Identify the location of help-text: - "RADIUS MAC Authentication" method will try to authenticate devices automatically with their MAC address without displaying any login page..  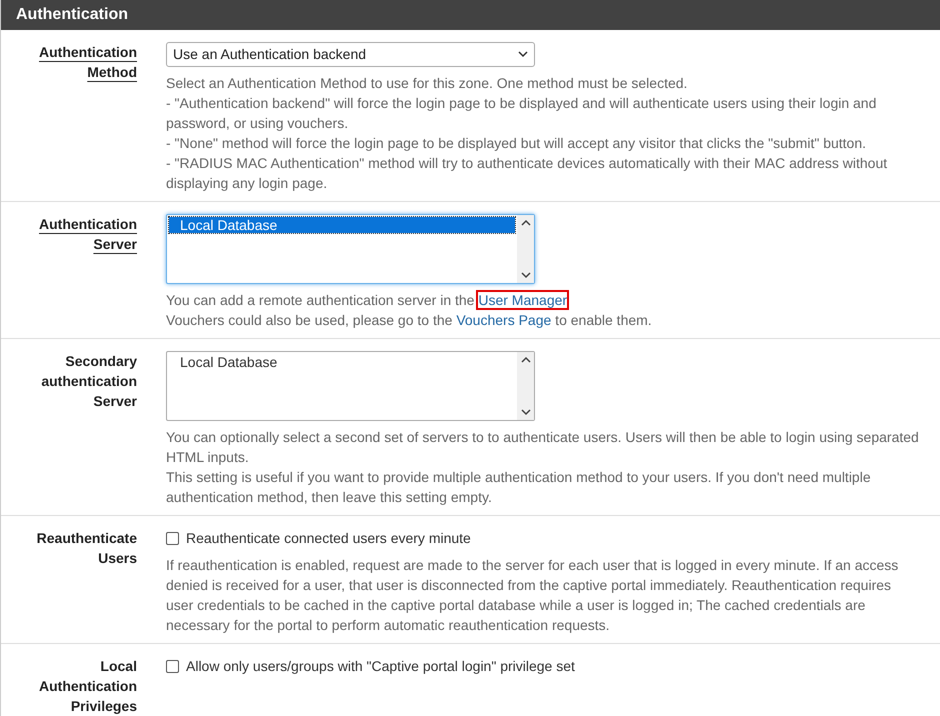
(527, 173).